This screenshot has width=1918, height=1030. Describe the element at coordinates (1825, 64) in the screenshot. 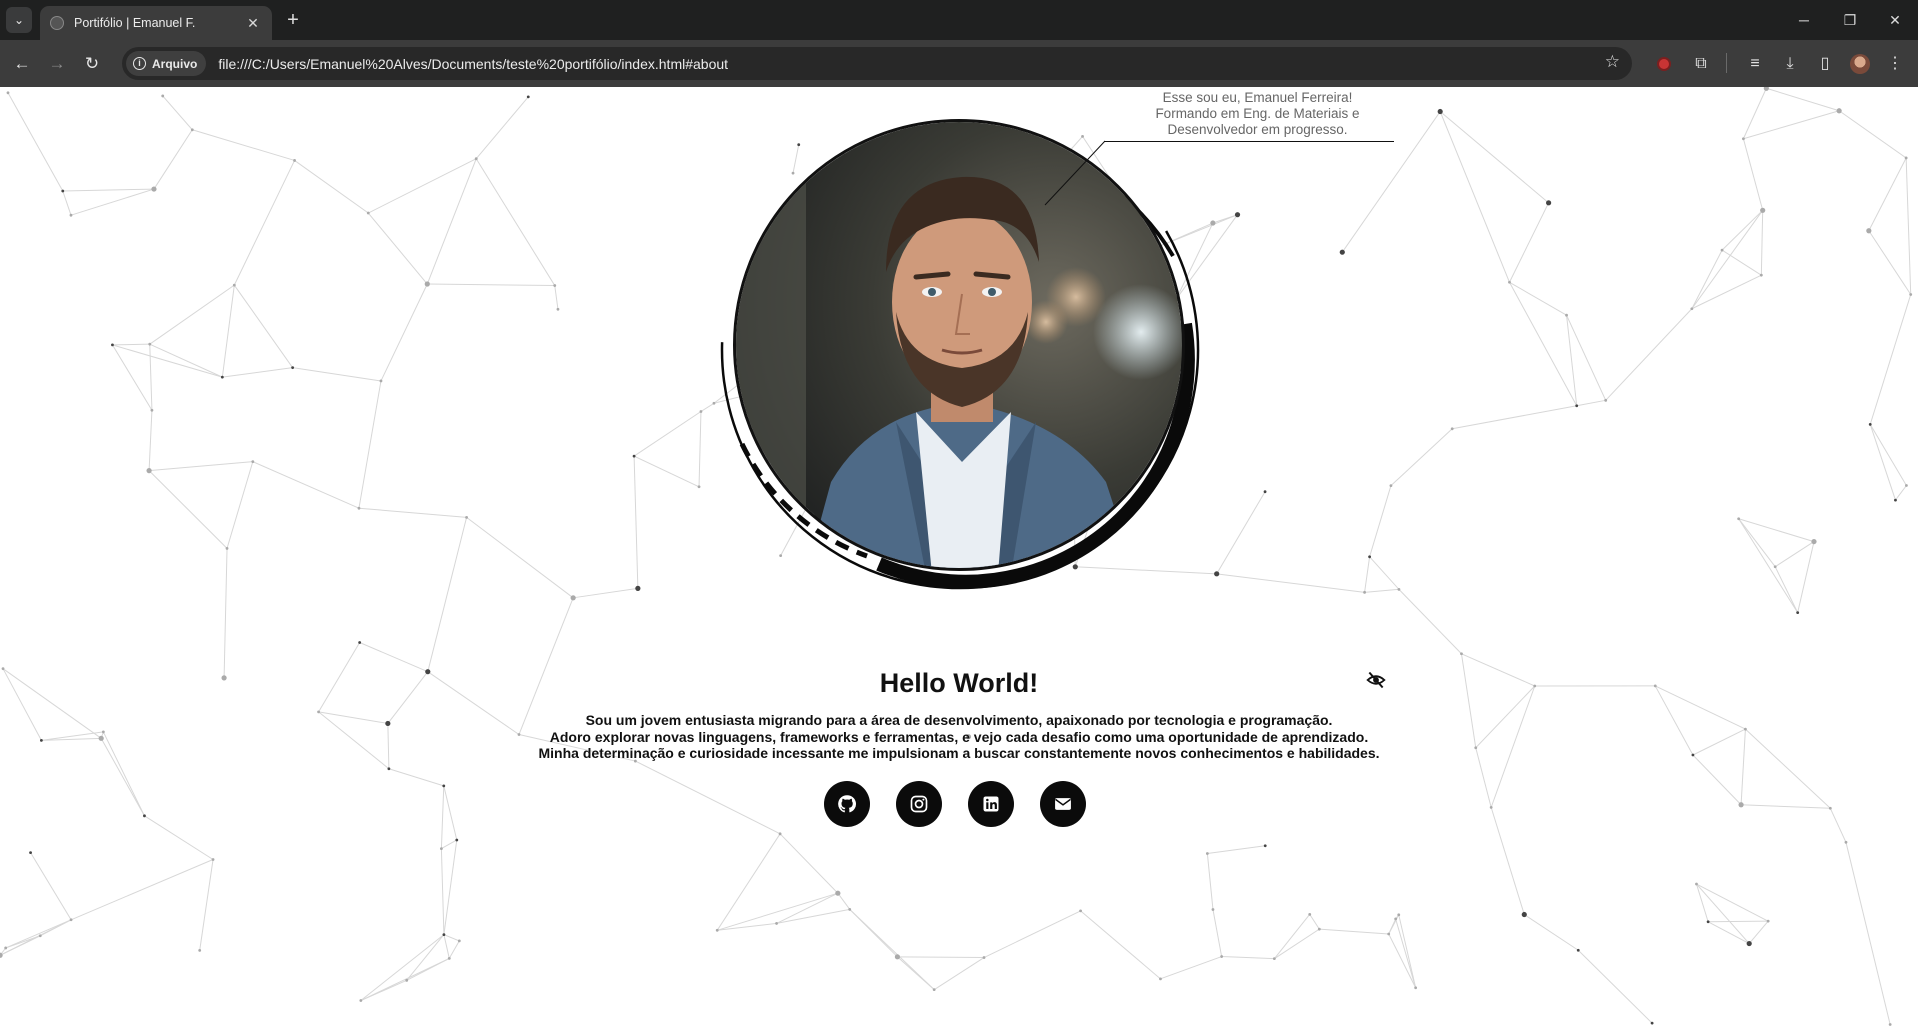

I see `side-panel-icon: ▯` at that location.